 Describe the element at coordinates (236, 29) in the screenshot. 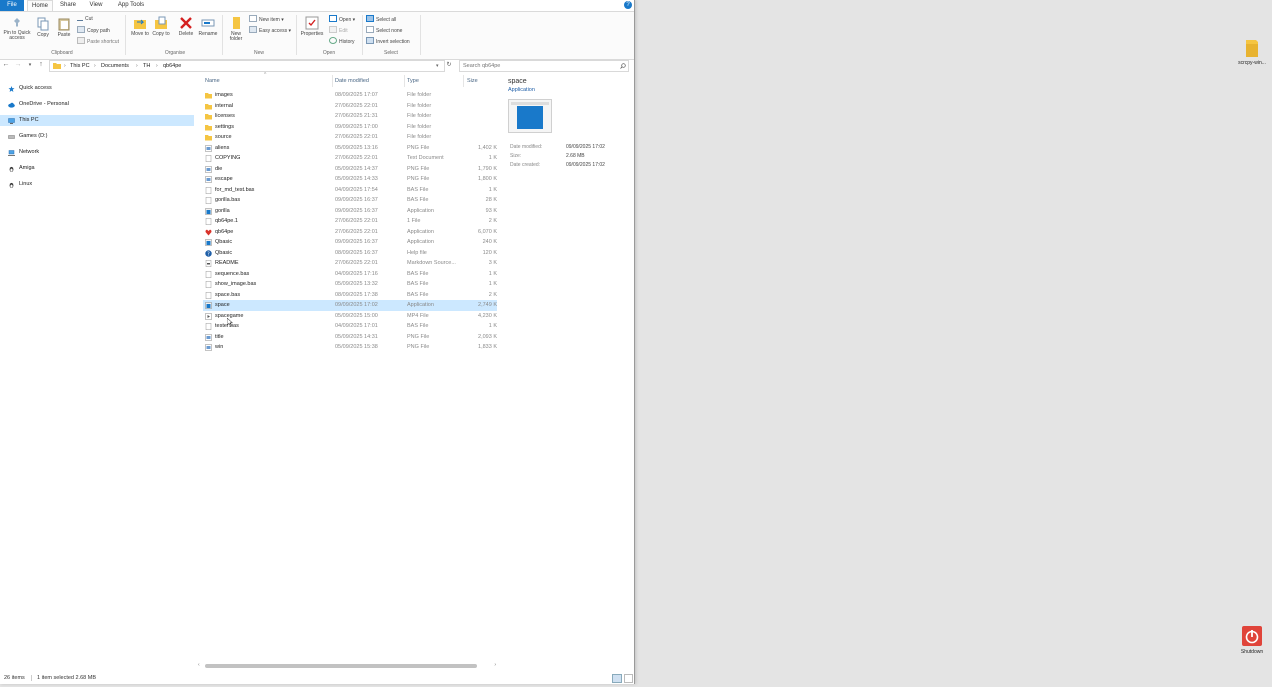

I see `new-folder-button: New folder` at that location.